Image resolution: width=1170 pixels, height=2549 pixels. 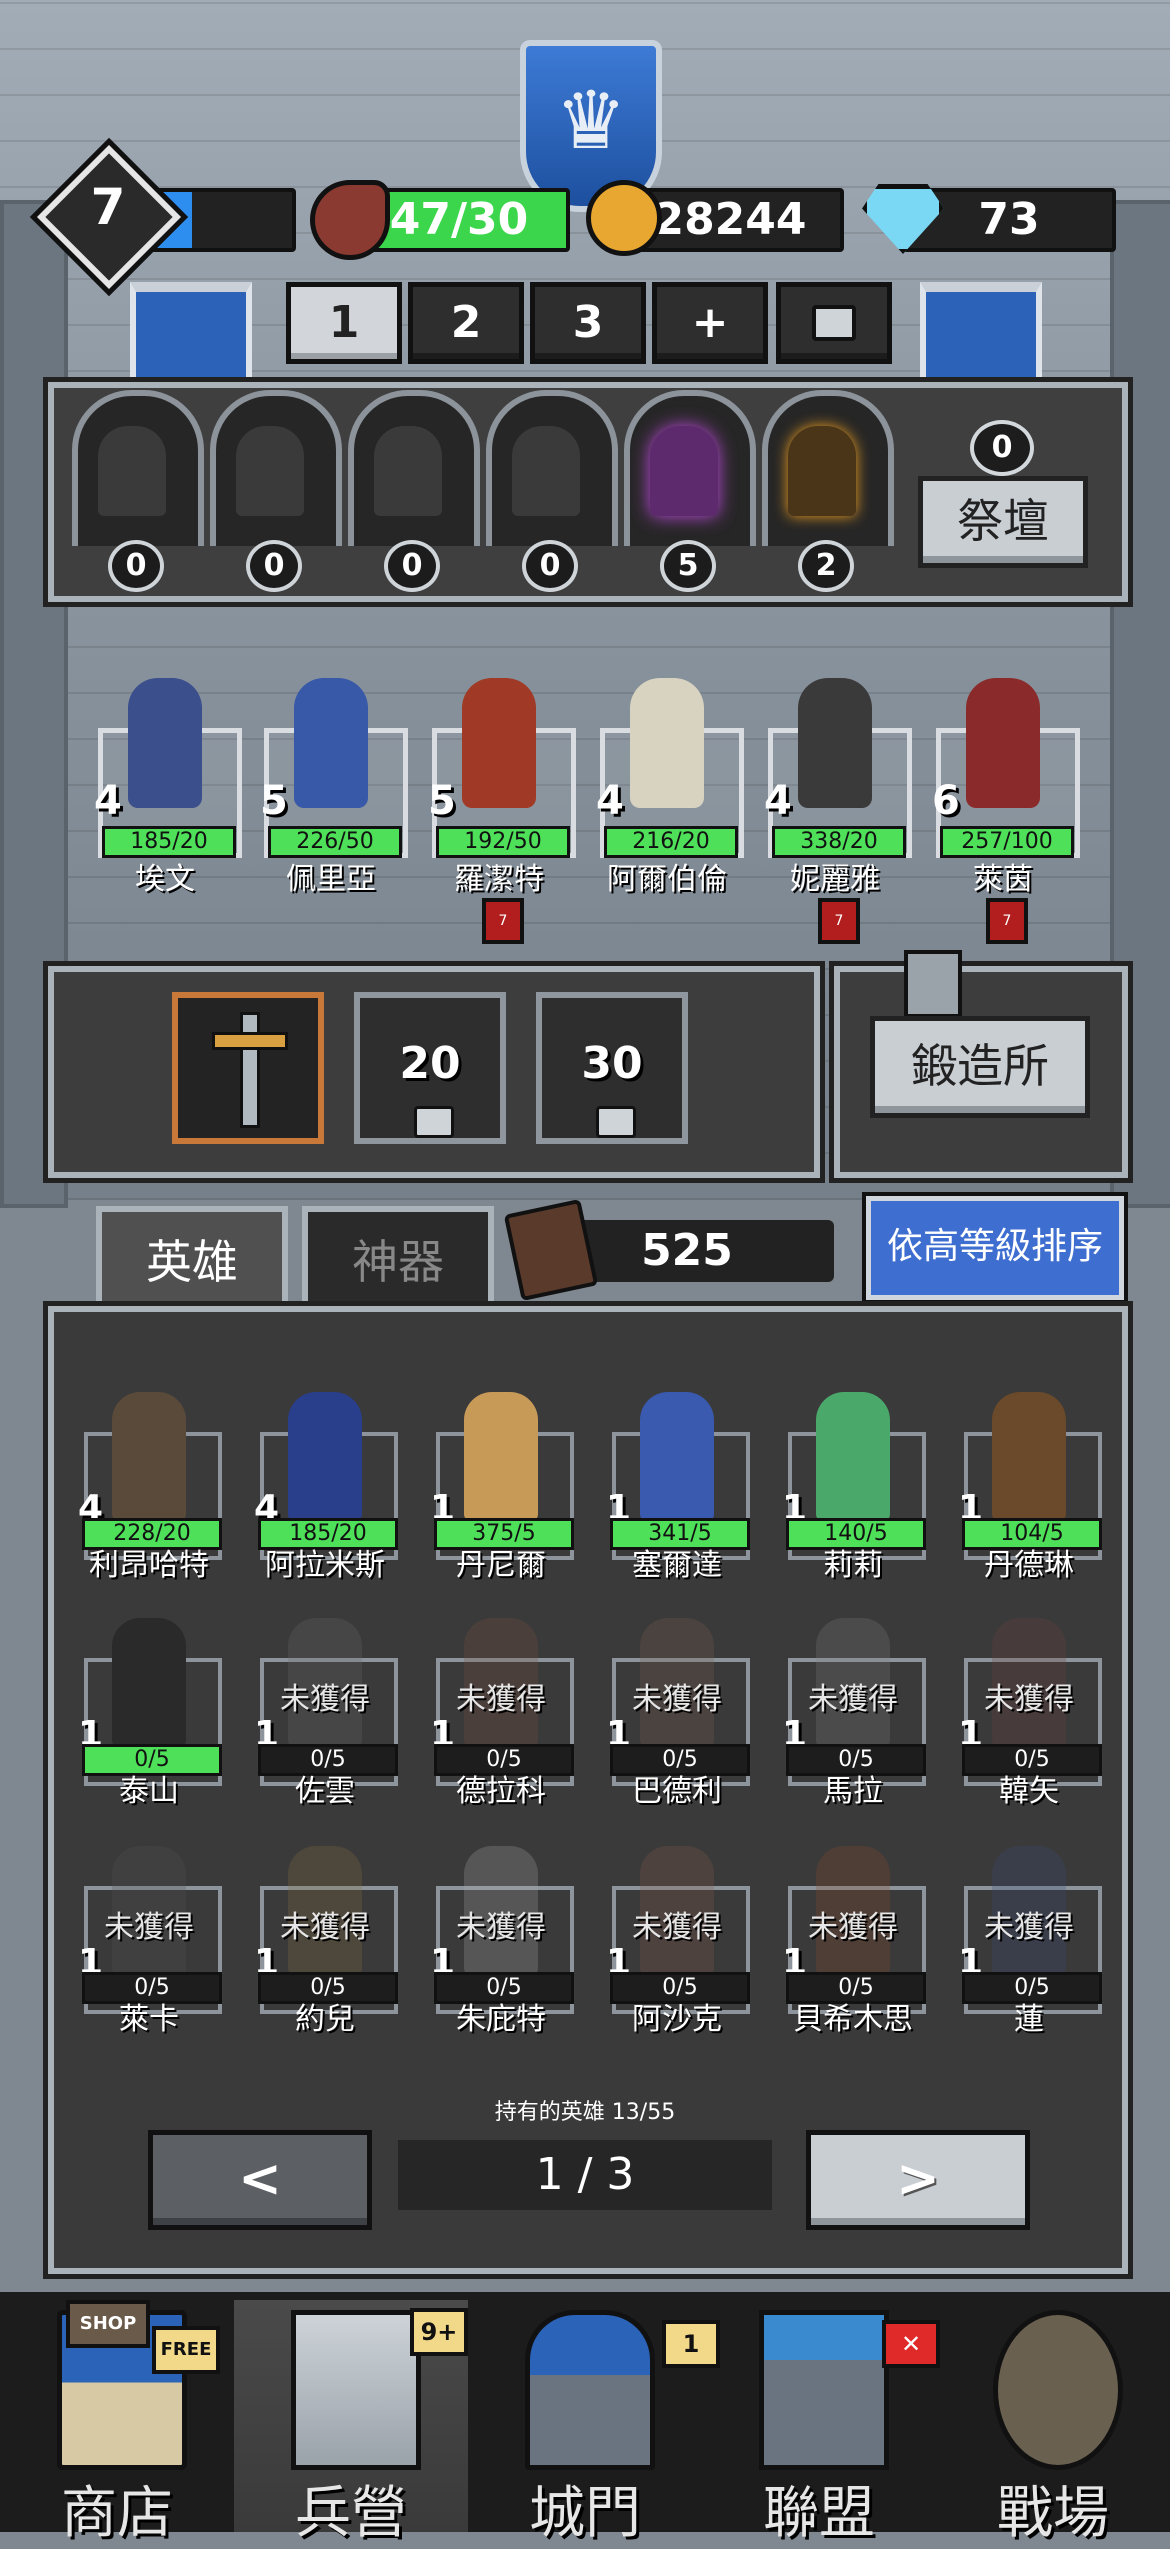 I want to click on roster-hero-card: 未獲得 1 0/5 阿沙克, so click(x=675, y=1941).